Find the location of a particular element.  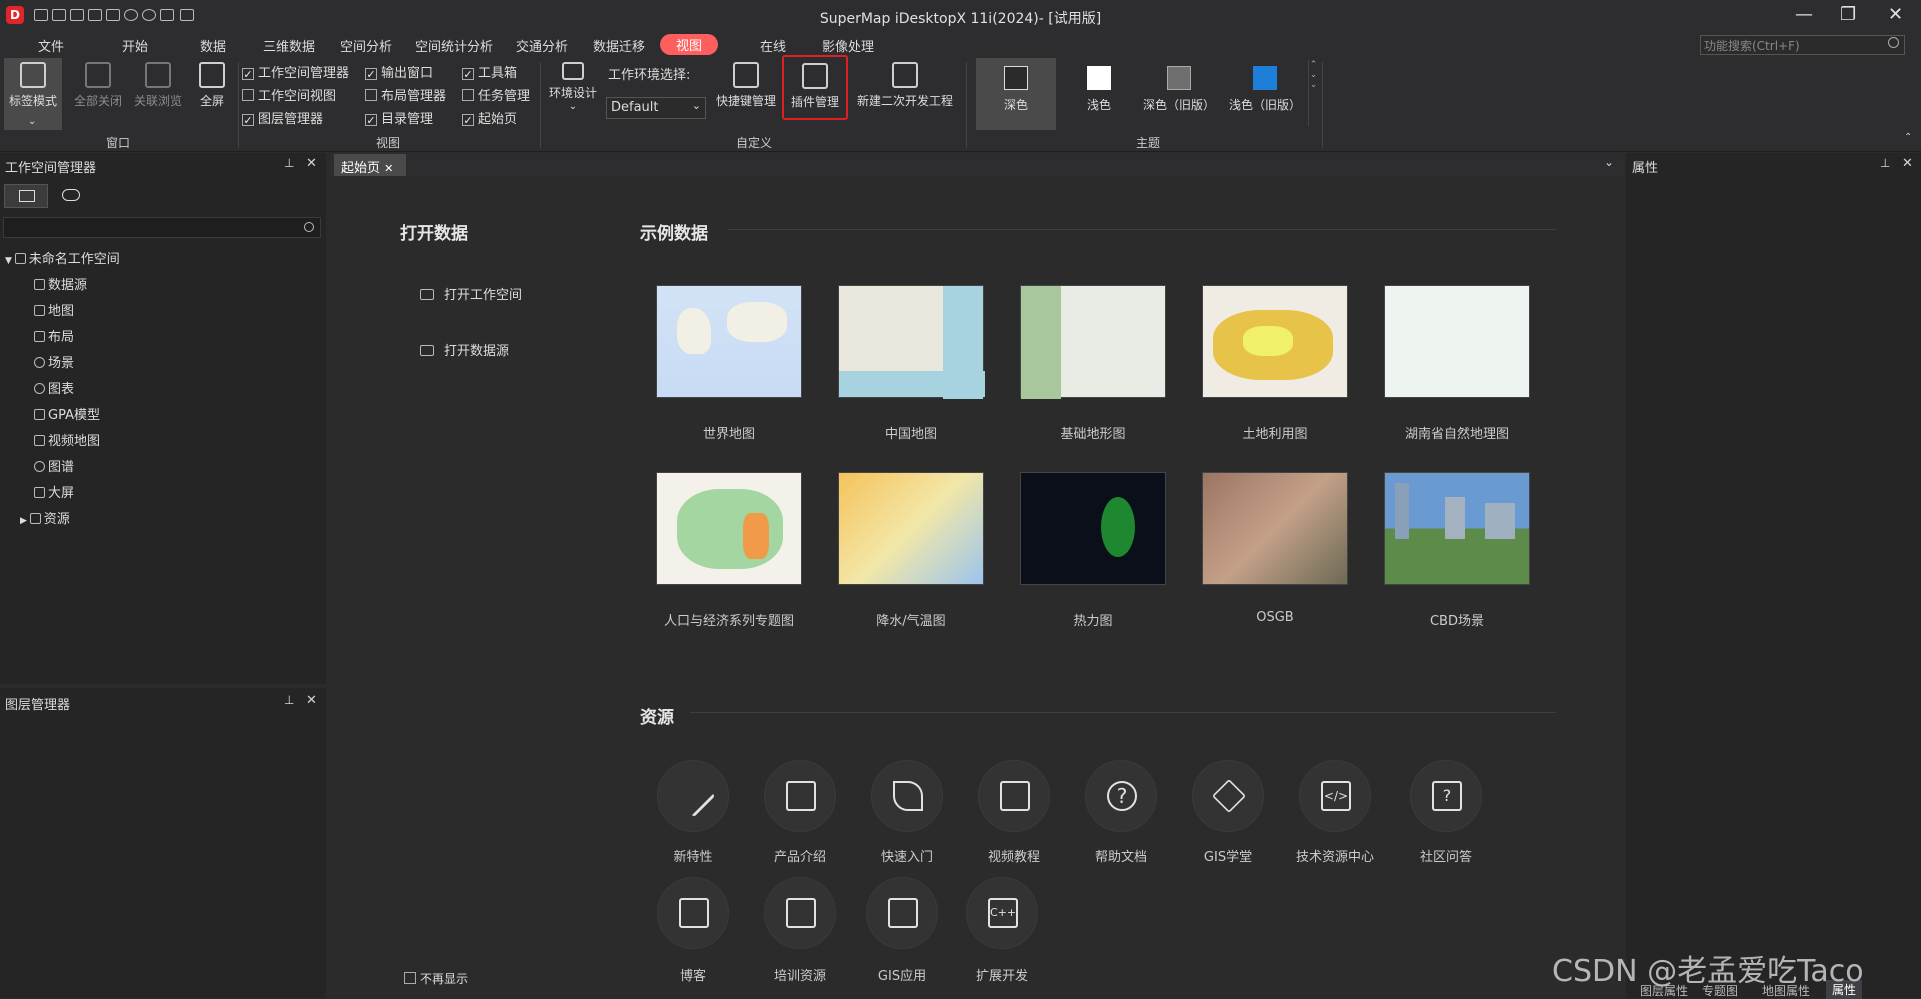

help-docs-button: ? is located at coordinates (1121, 796).